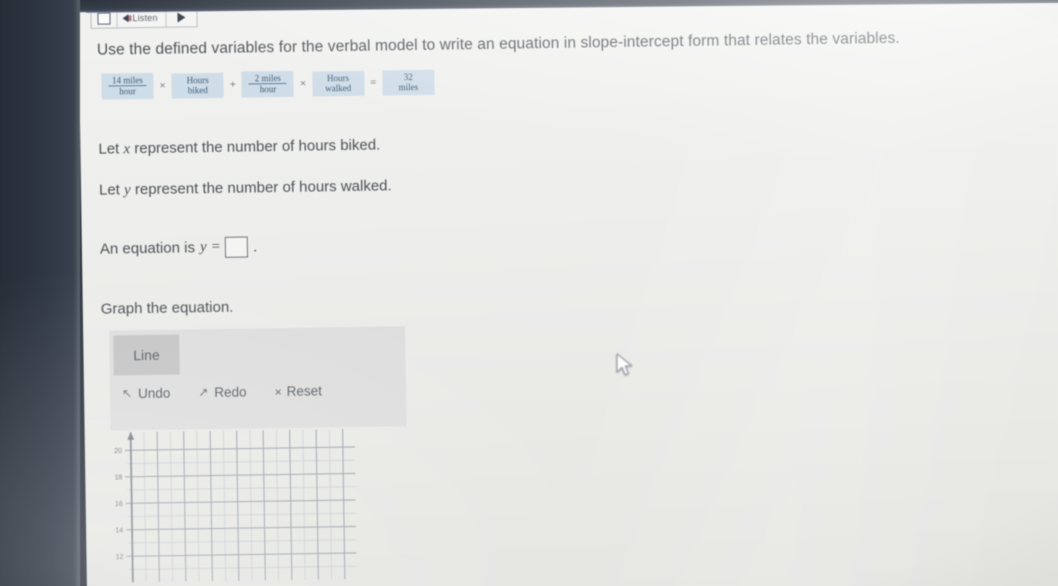  Describe the element at coordinates (236, 247) in the screenshot. I see `equation-answer-input` at that location.